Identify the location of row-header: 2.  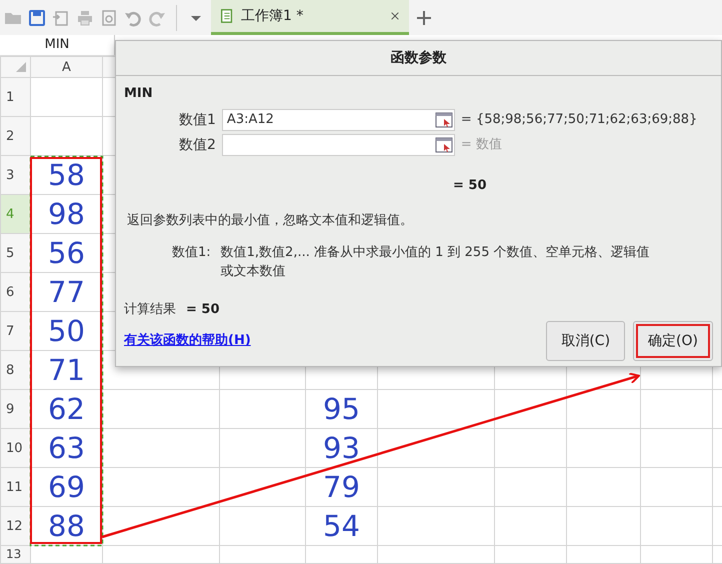
(15, 136).